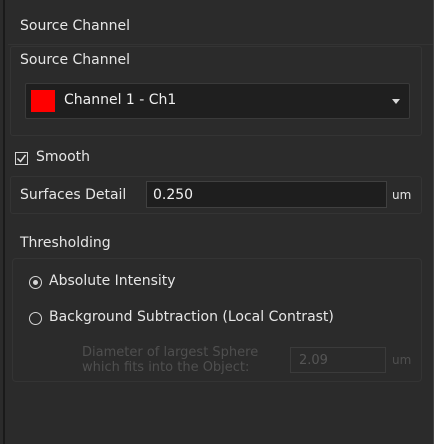 This screenshot has height=444, width=434. Describe the element at coordinates (402, 360) in the screenshot. I see `diameter-unit: um` at that location.